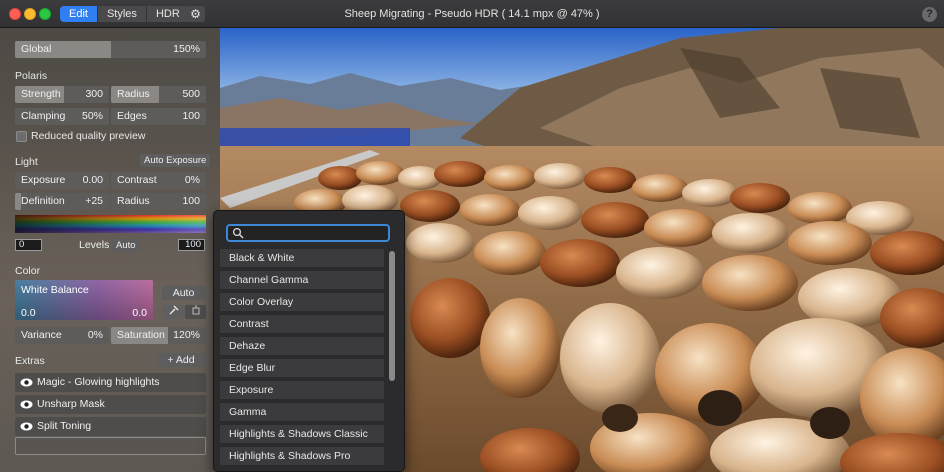 Image resolution: width=944 pixels, height=472 pixels. Describe the element at coordinates (43, 180) in the screenshot. I see `exposure-label: Exposure` at that location.